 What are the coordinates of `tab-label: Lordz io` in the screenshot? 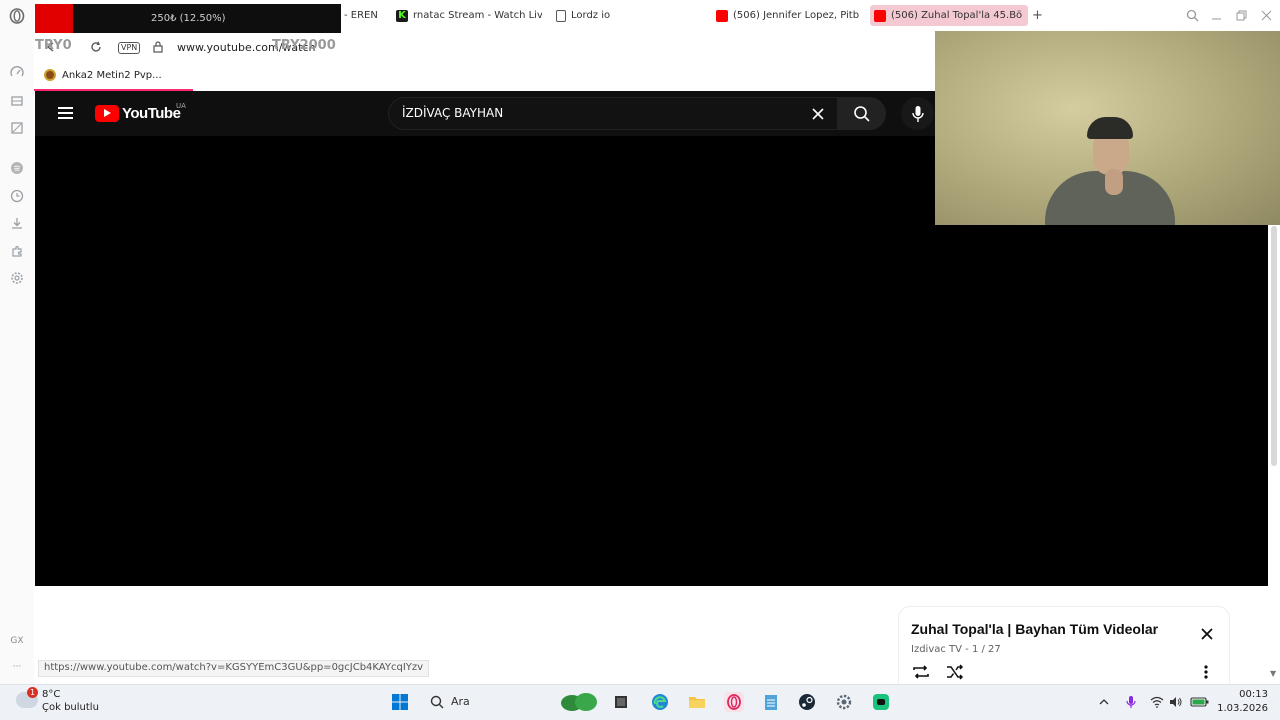 It's located at (591, 15).